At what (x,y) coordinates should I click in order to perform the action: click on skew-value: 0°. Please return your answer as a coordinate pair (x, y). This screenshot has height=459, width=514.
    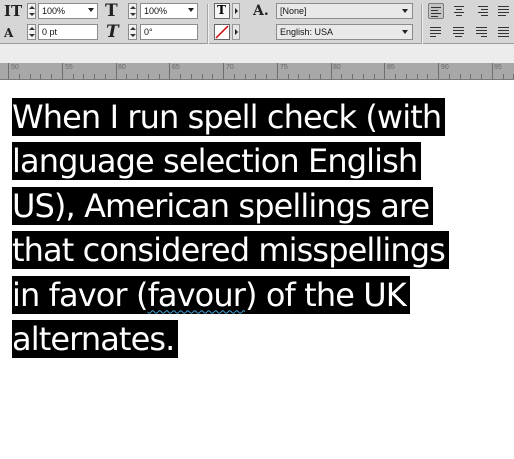
    Looking at the image, I should click on (148, 32).